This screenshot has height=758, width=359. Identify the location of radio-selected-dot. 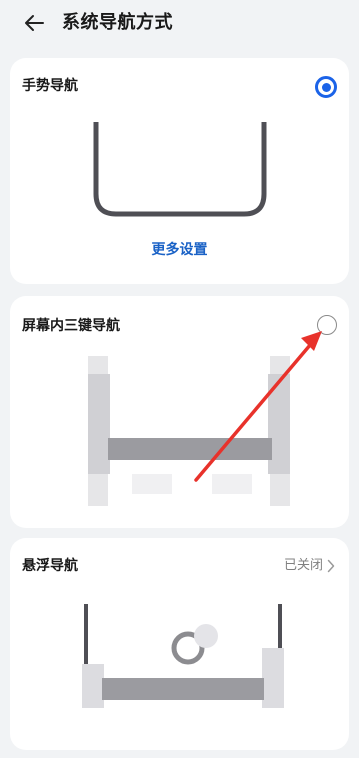
(326, 87).